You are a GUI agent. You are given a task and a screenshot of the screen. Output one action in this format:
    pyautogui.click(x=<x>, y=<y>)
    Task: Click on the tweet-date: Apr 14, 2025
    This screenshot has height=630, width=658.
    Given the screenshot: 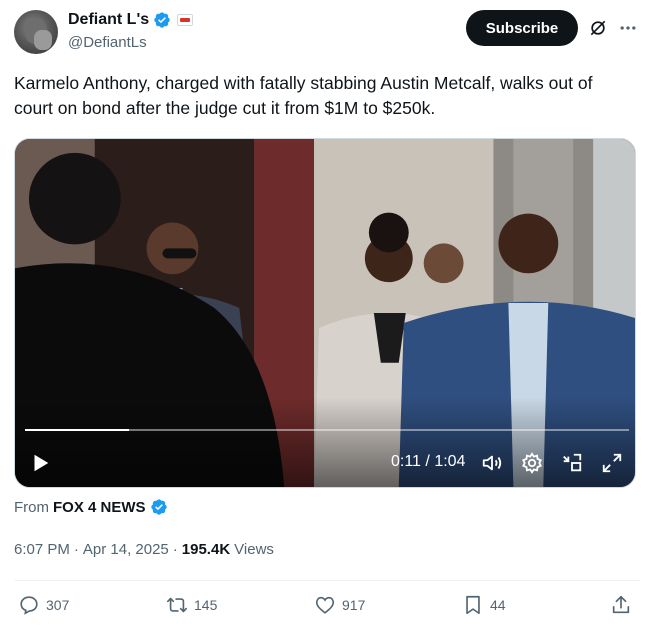 What is the action you would take?
    pyautogui.click(x=126, y=549)
    